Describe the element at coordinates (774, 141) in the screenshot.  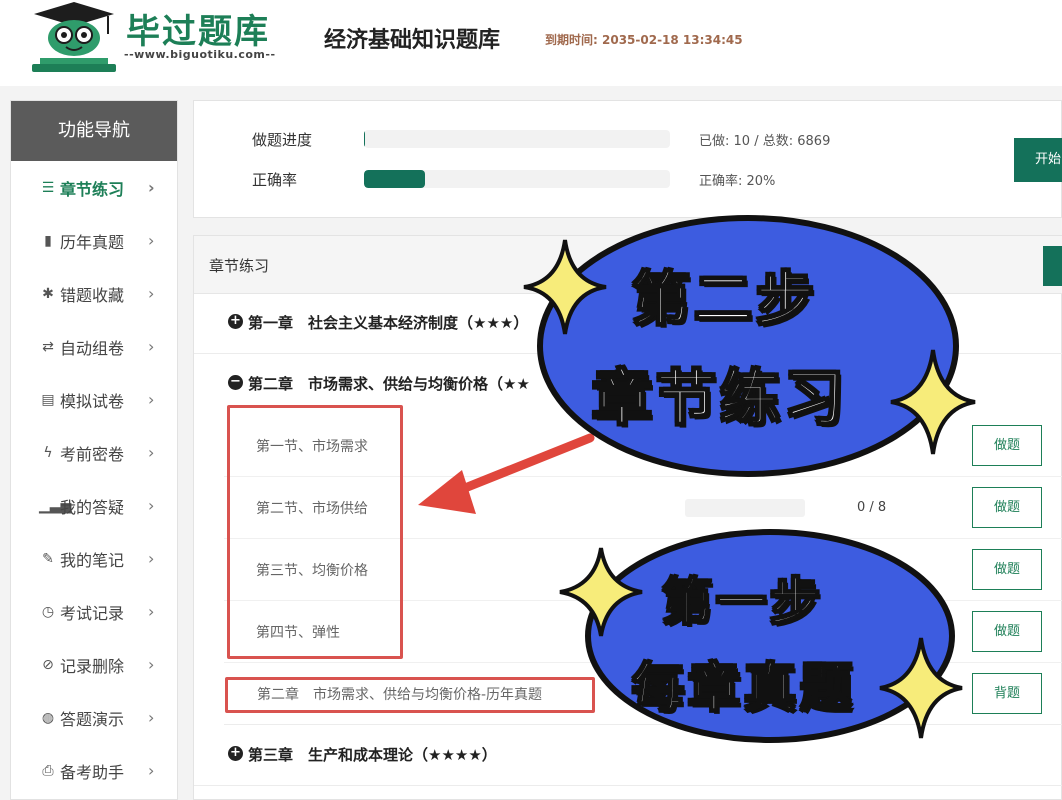
I see `total-separator: / 总数:` at that location.